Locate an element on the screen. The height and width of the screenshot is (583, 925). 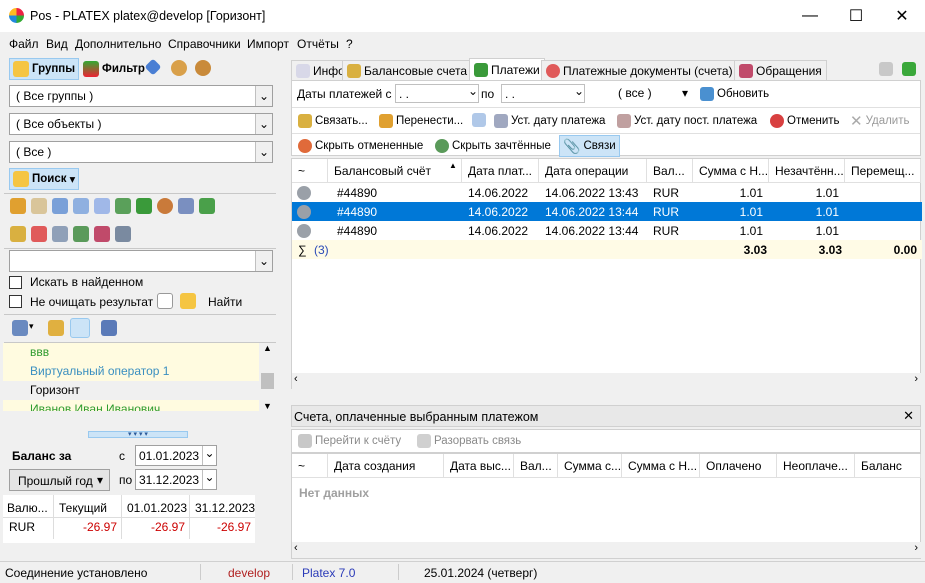
card-icon is located at coordinates (60, 206).